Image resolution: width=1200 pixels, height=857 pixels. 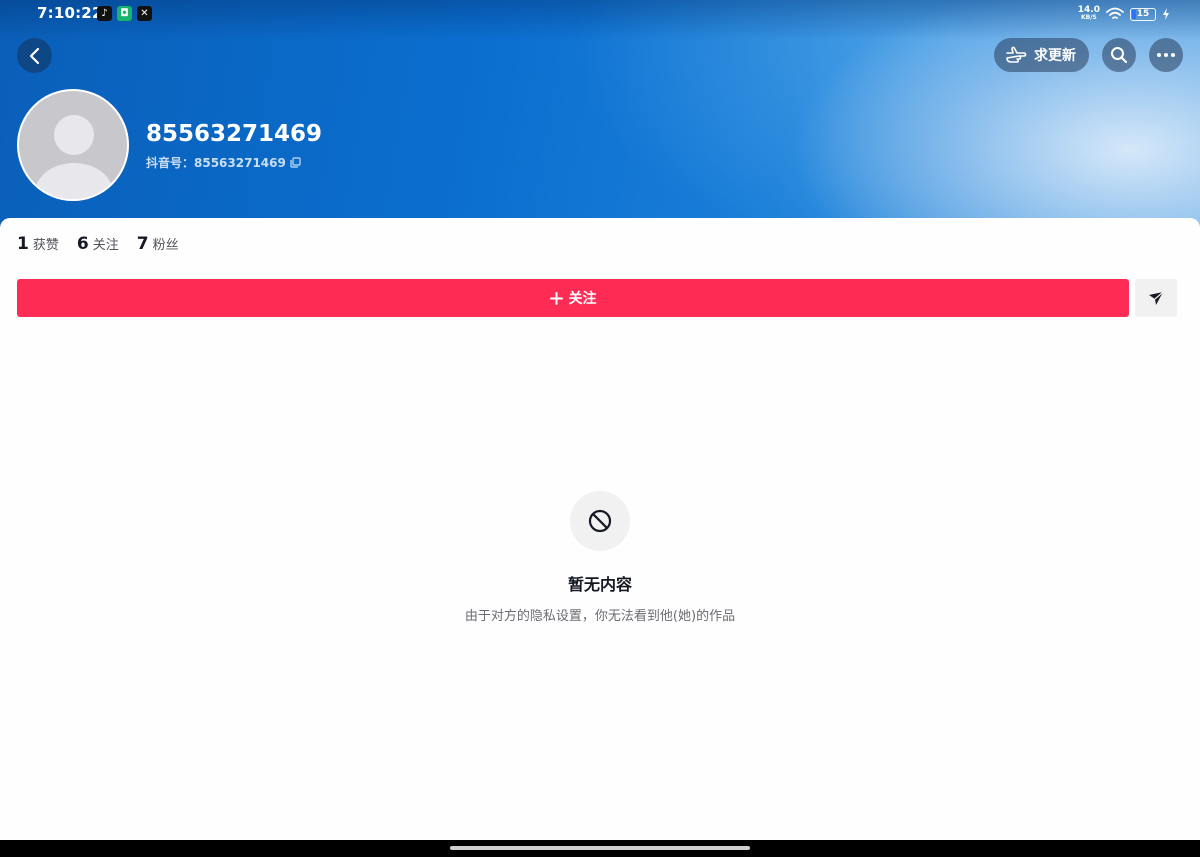 I want to click on stat-likes: 1 获赞, so click(x=38, y=244).